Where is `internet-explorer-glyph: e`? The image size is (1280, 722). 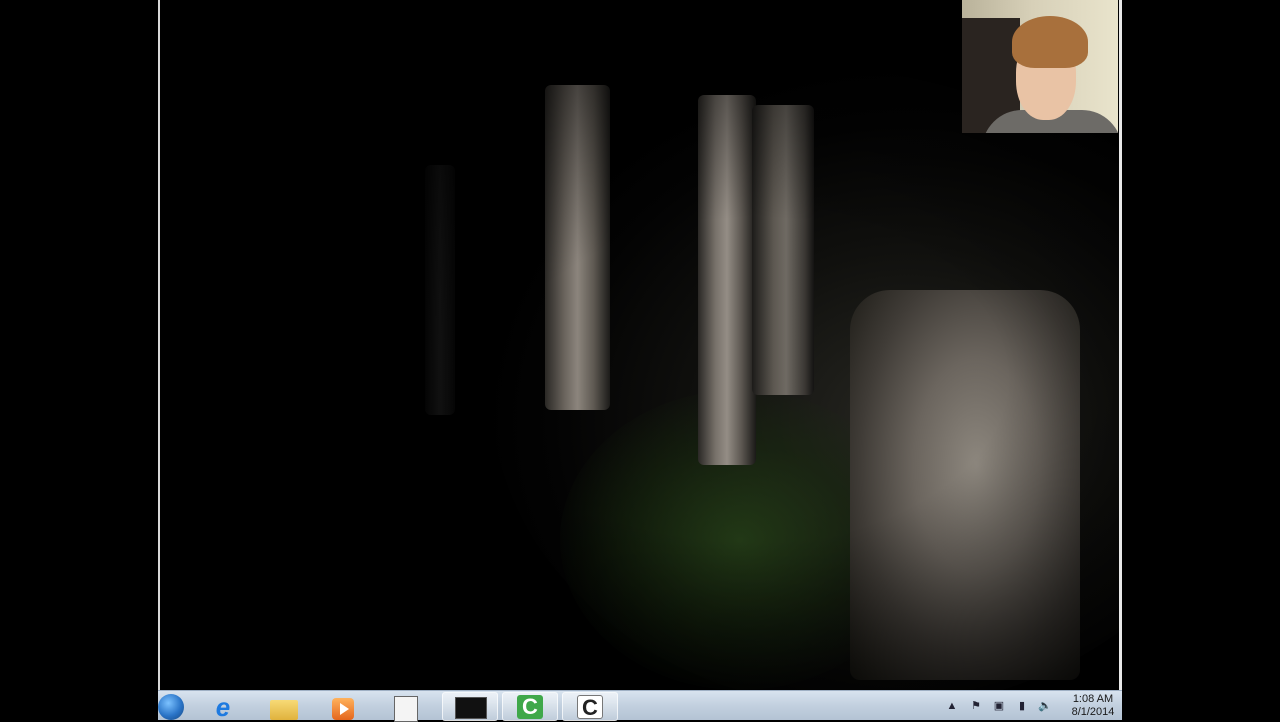
internet-explorer-glyph: e is located at coordinates (223, 707).